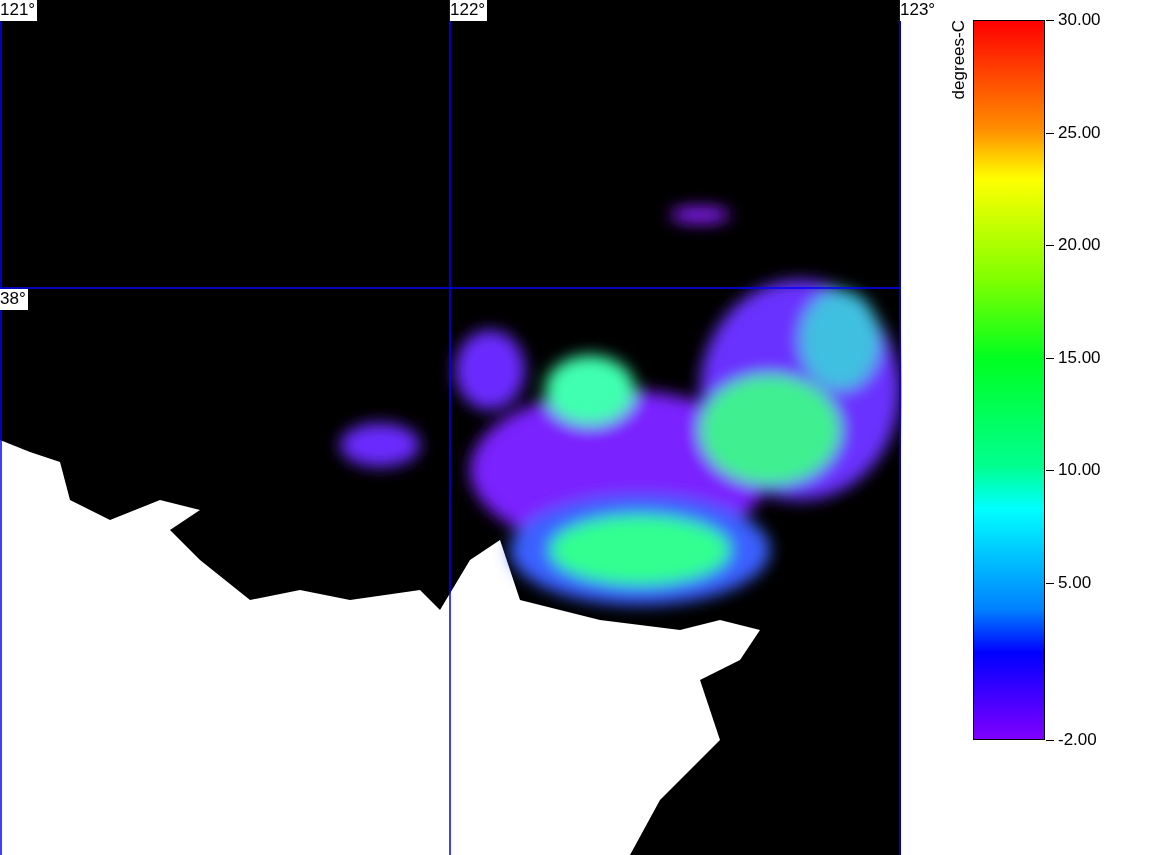 The width and height of the screenshot is (1166, 855). Describe the element at coordinates (1079, 132) in the screenshot. I see `scale-tick-label: 25.00` at that location.